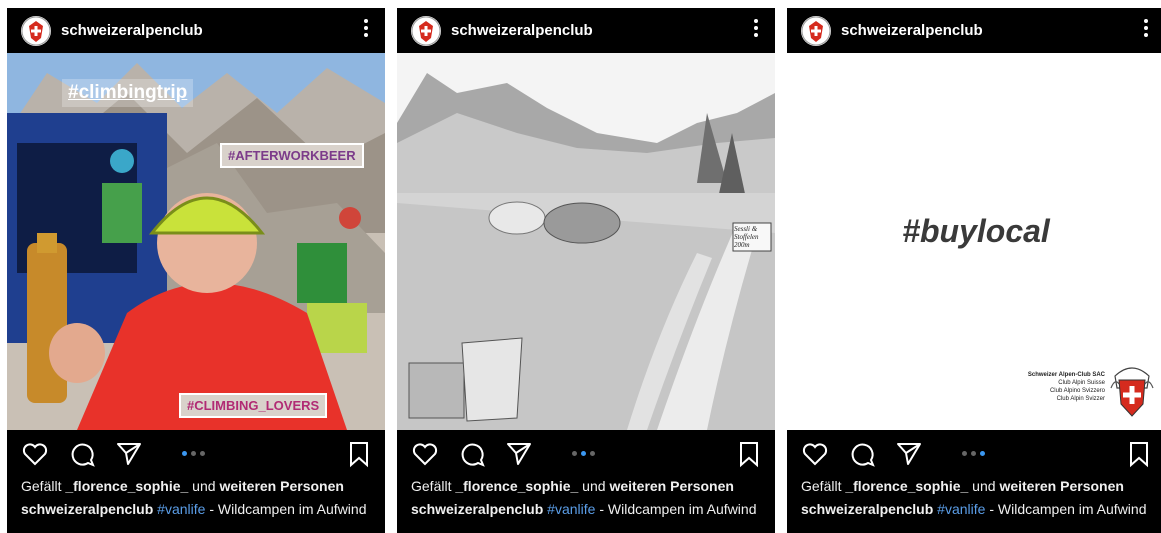  What do you see at coordinates (292, 155) in the screenshot?
I see `overlay-hashtag: #AFTERWORKBEER` at bounding box center [292, 155].